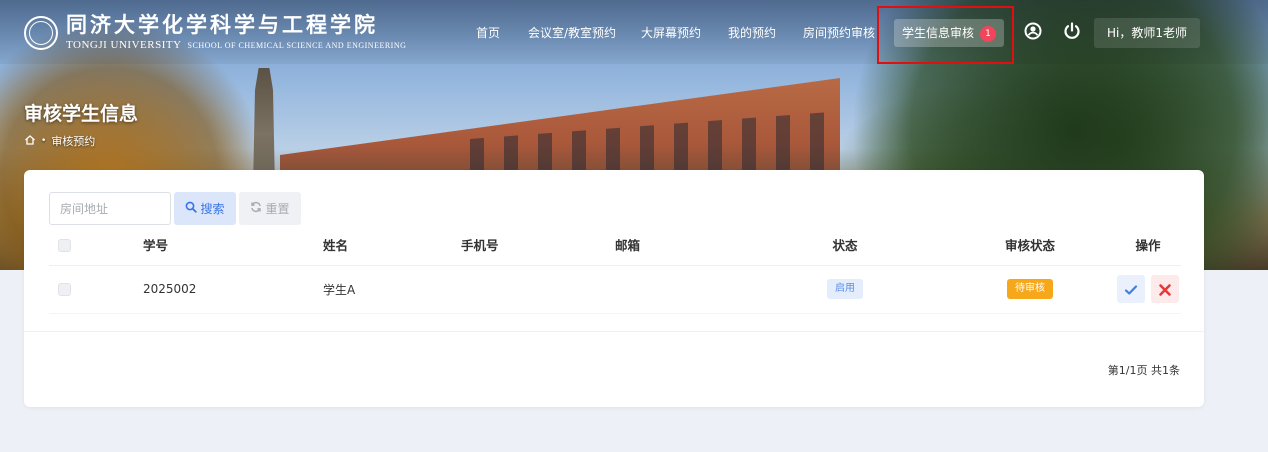  I want to click on cell-student-id: 2025002, so click(233, 289).